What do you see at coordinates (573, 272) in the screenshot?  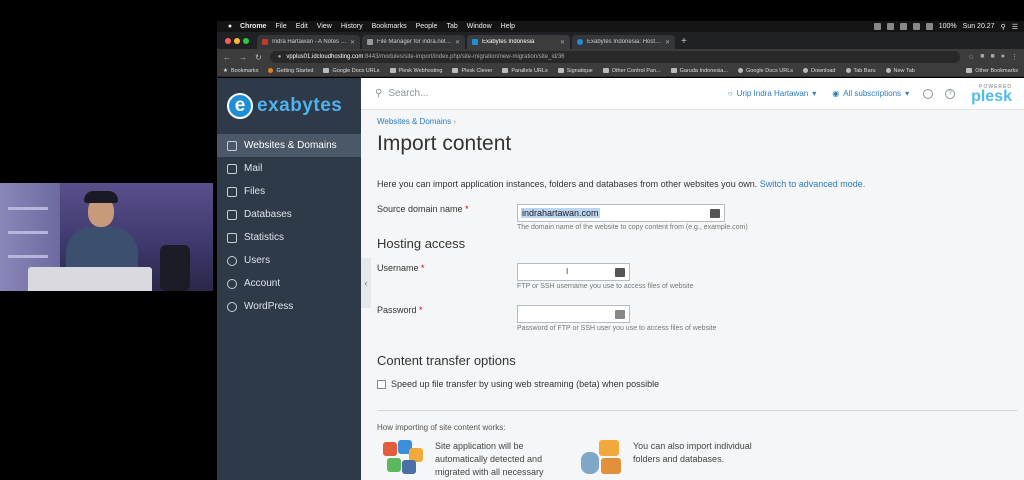 I see `username-input: I` at bounding box center [573, 272].